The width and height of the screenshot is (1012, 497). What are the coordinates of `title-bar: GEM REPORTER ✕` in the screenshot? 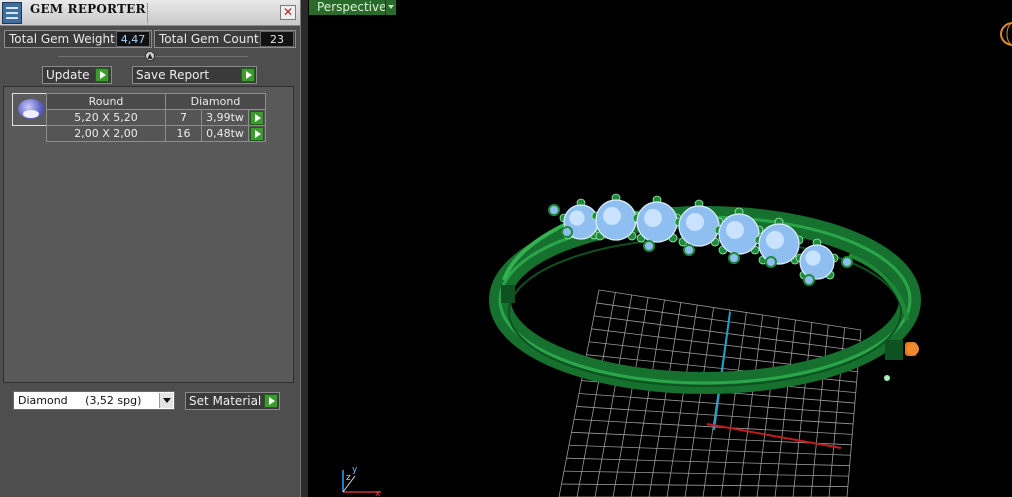 It's located at (150, 13).